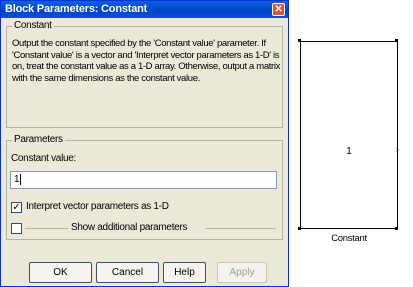 The height and width of the screenshot is (287, 413). Describe the element at coordinates (396, 228) in the screenshot. I see `selection-handle-bottom-right` at that location.